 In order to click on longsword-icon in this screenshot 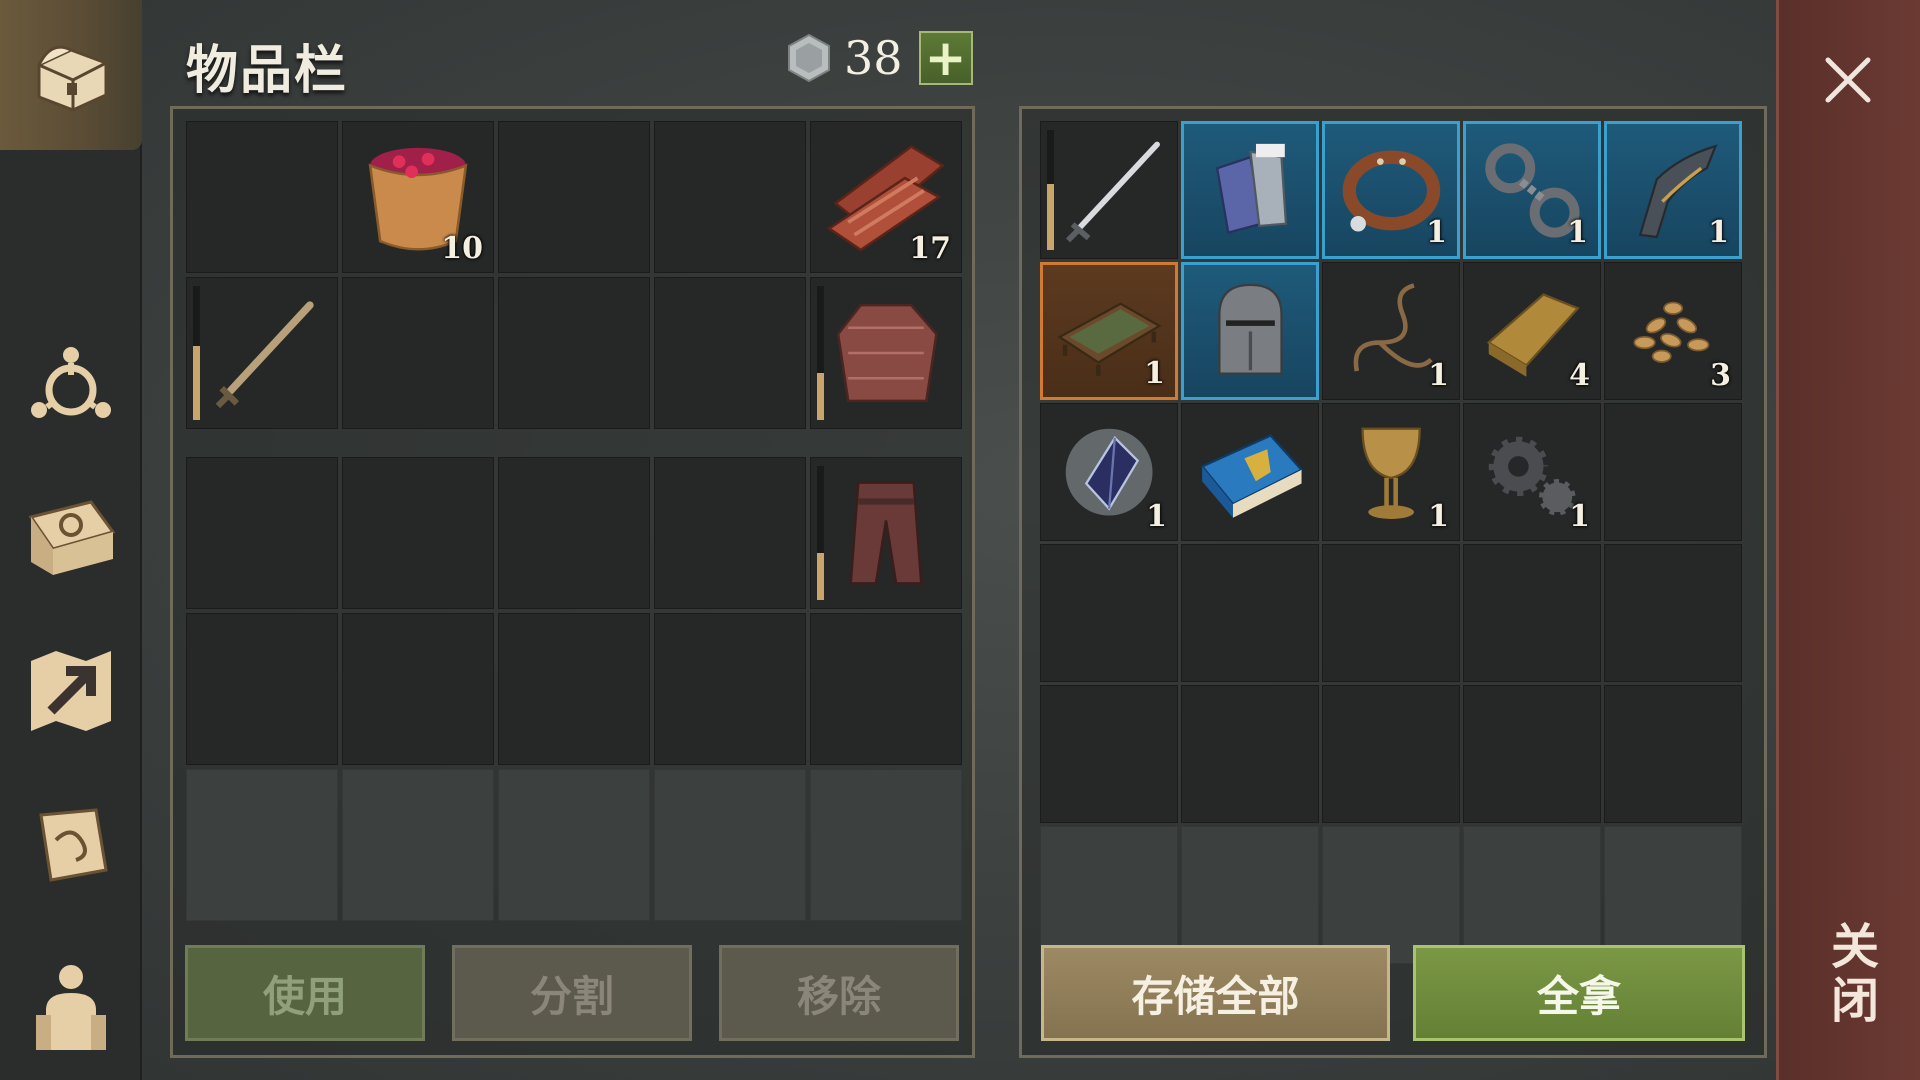, I will do `click(1112, 192)`.